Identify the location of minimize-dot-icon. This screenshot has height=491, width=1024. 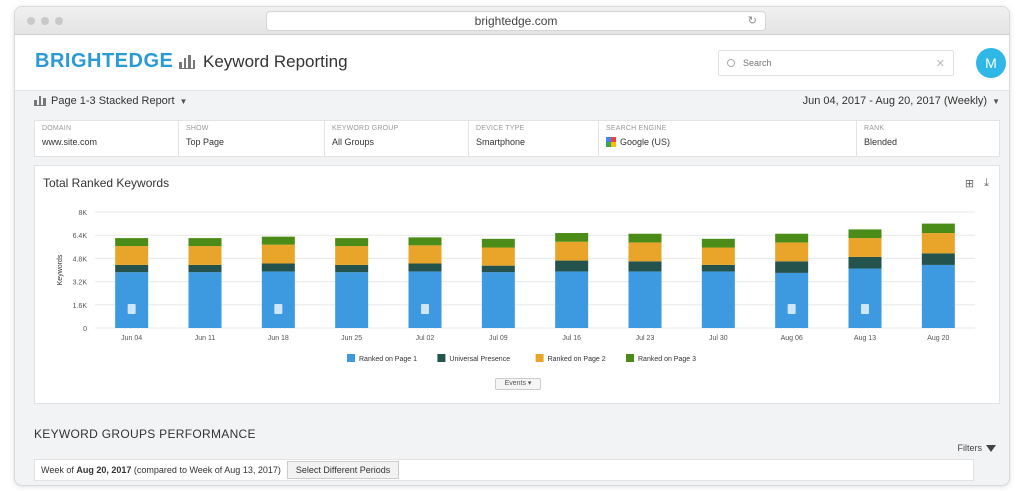
(45, 21).